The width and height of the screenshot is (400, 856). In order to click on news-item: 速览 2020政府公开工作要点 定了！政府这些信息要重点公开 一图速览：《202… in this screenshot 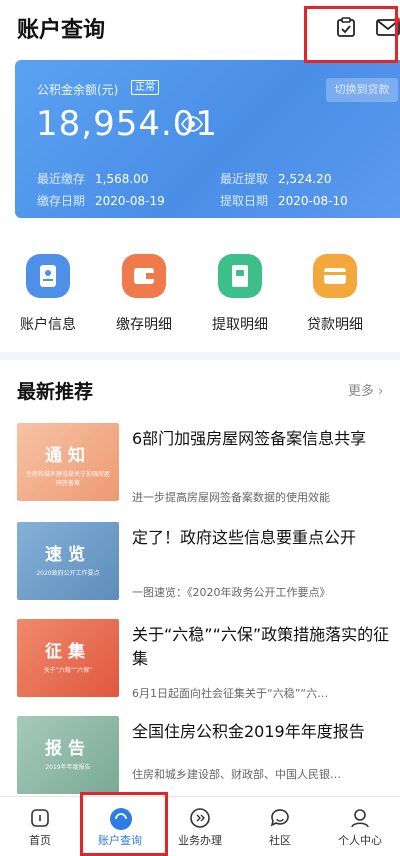, I will do `click(208, 567)`.